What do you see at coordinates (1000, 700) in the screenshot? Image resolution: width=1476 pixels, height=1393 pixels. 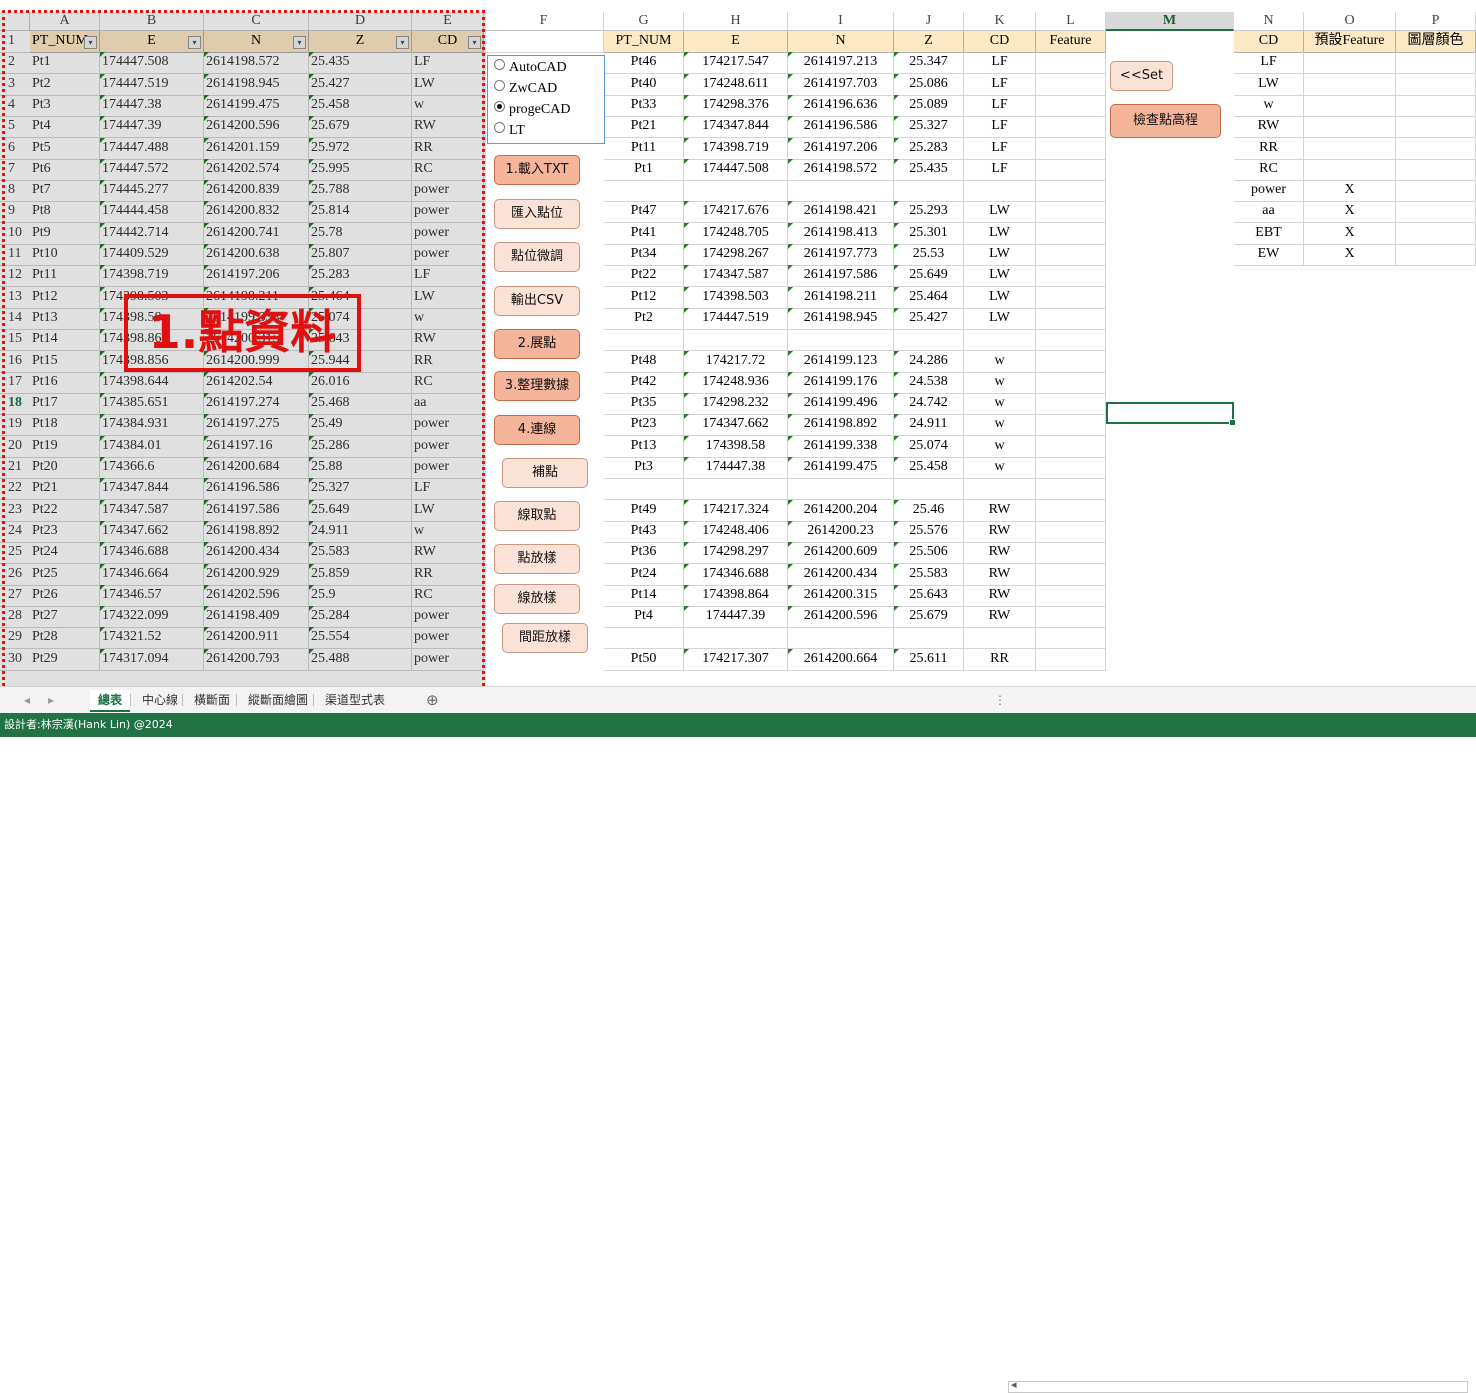 I see `scroll-split-icon: ⋮` at bounding box center [1000, 700].